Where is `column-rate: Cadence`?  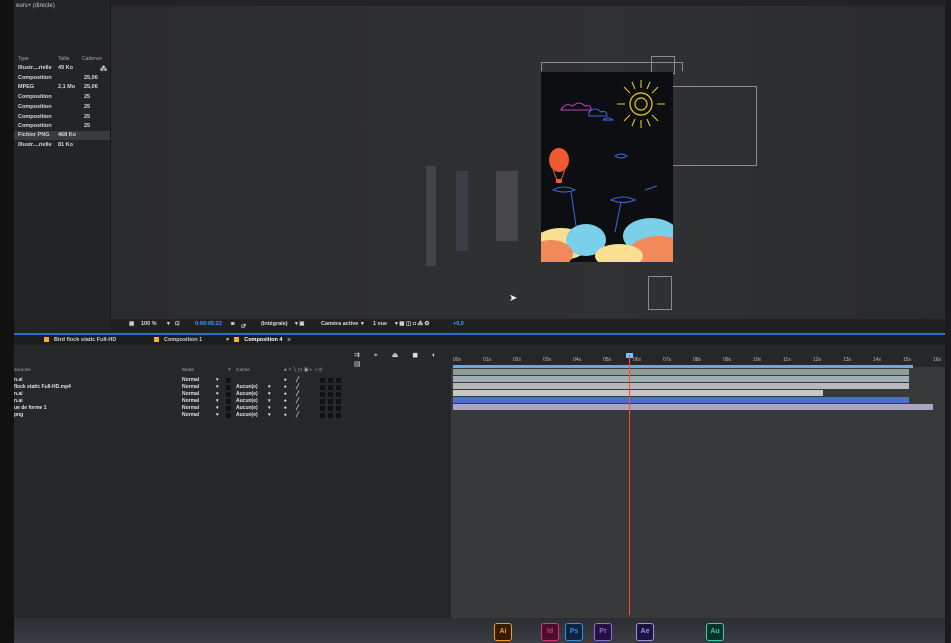 column-rate: Cadence is located at coordinates (92, 59).